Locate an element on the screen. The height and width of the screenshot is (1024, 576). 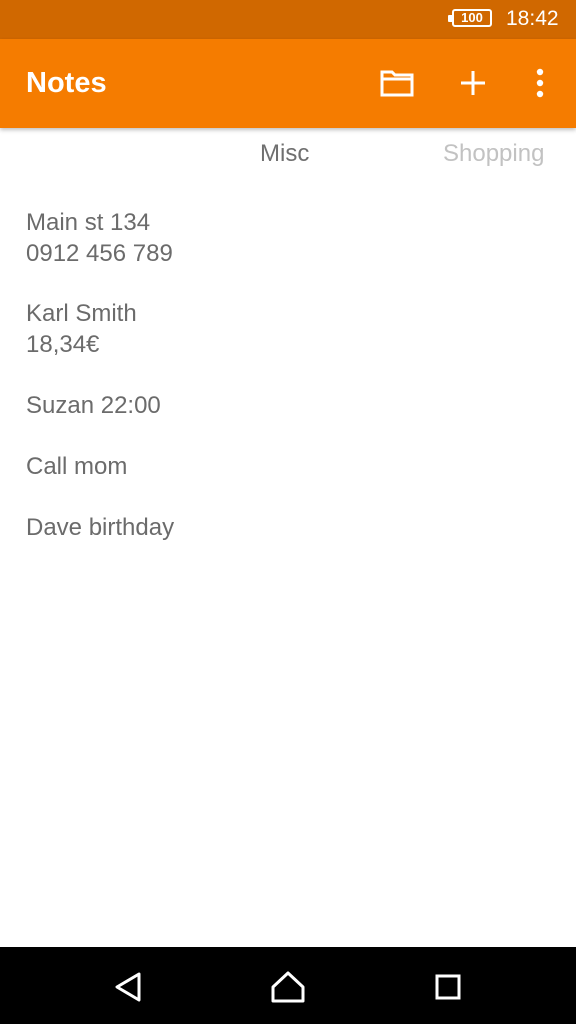
note-line: 18,34€ is located at coordinates (63, 344).